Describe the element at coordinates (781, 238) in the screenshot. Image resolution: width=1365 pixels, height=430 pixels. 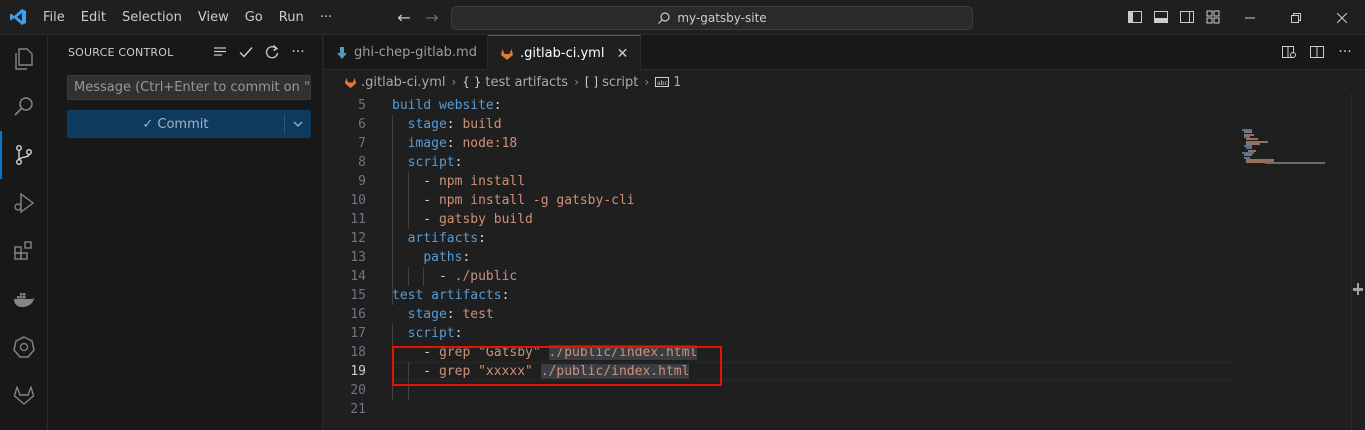
I see `code-line: 12 artifacts:` at that location.